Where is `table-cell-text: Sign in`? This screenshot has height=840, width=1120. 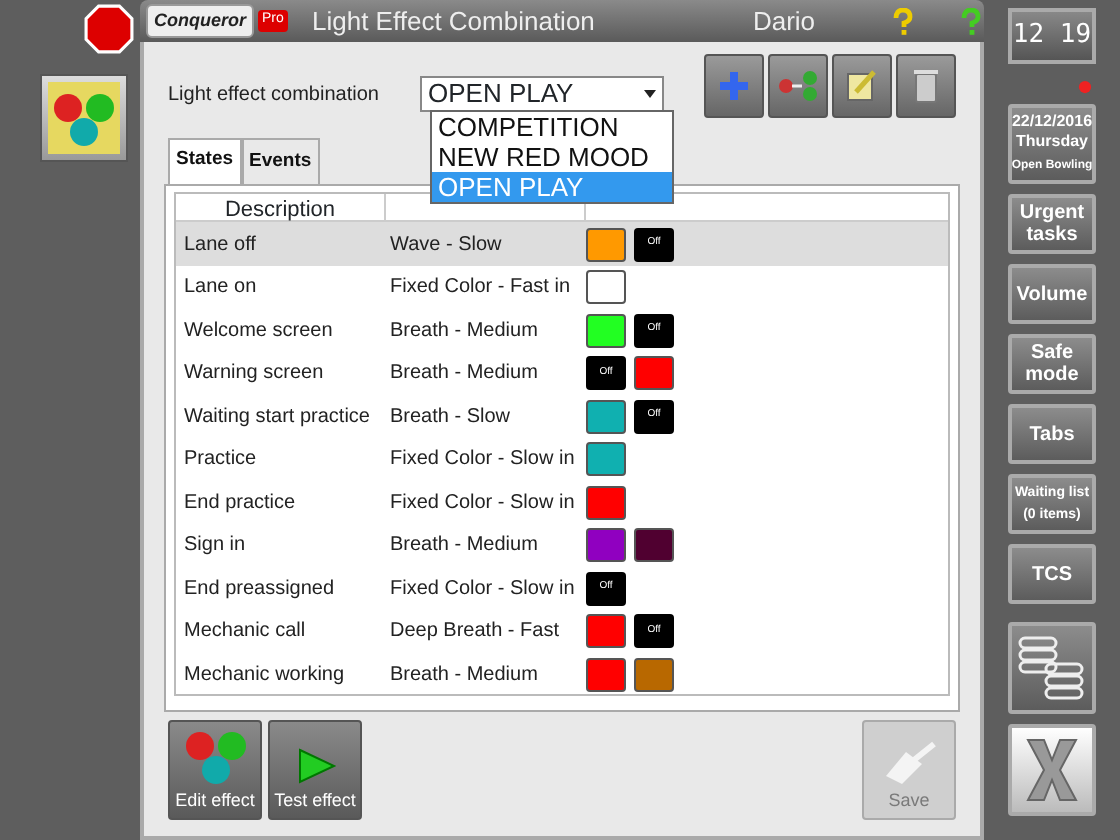 table-cell-text: Sign in is located at coordinates (216, 546).